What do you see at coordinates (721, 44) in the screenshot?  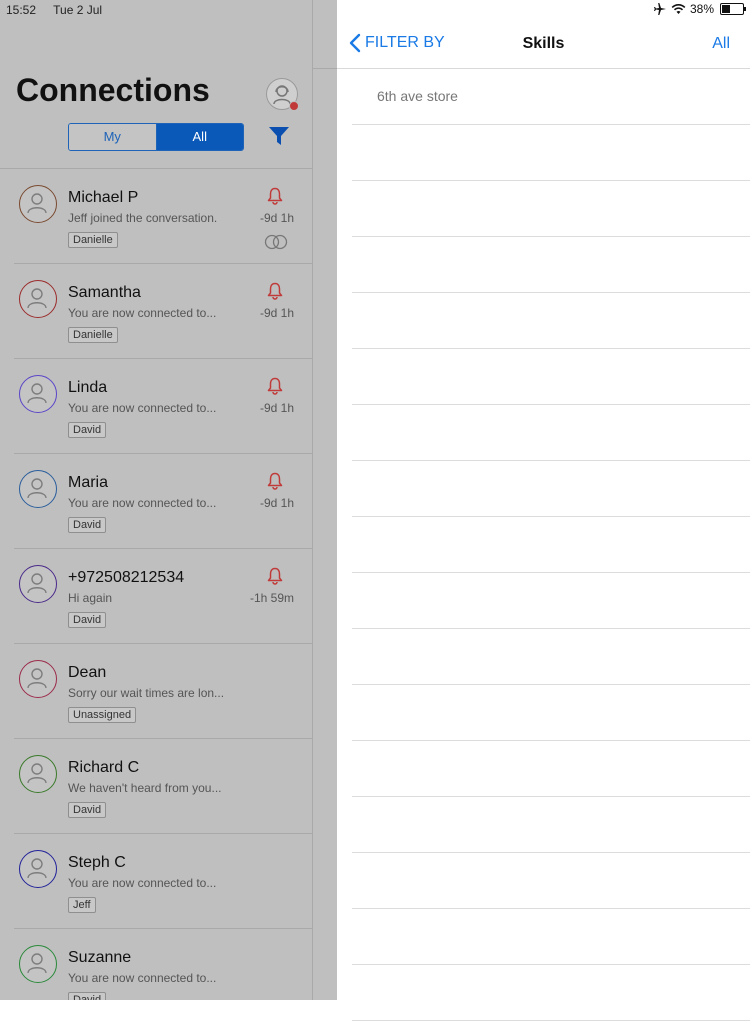 I see `select-all-button: All` at bounding box center [721, 44].